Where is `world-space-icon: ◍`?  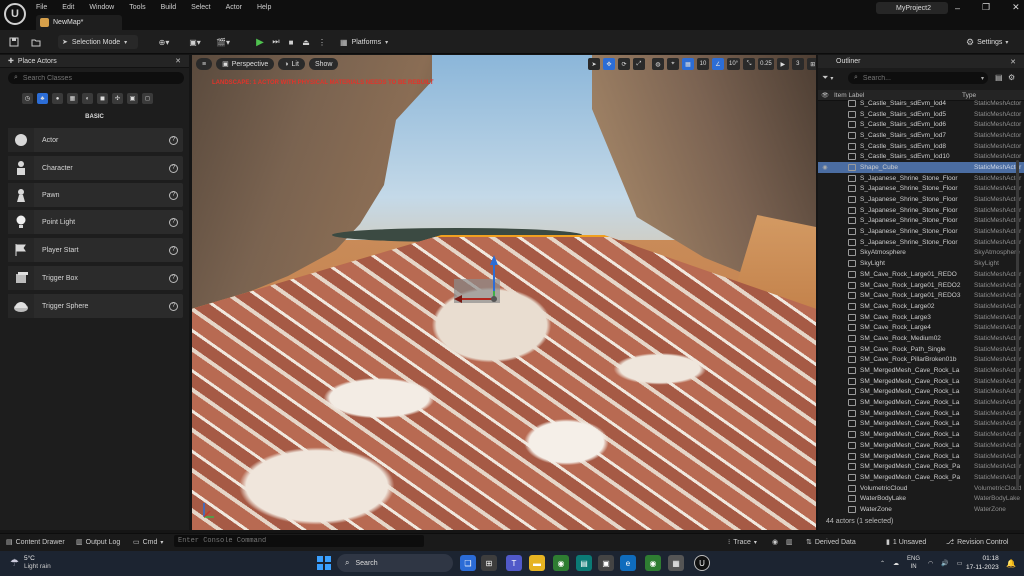
world-space-icon: ◍ is located at coordinates (658, 64).